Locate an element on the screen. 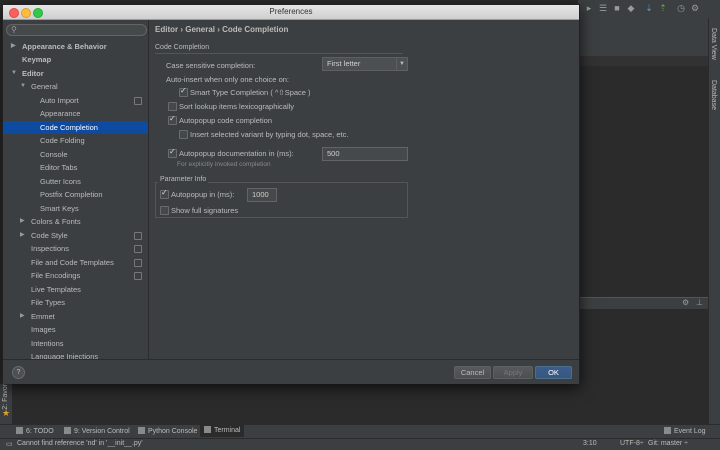 The image size is (720, 450). tree-item-editor: ▼ Editor is located at coordinates (75, 73).